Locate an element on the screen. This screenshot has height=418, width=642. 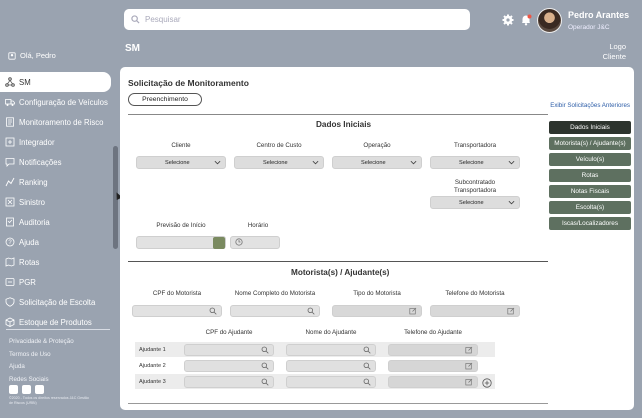
label-nome-ajudante: Nome do Ajudante is located at coordinates (331, 332).